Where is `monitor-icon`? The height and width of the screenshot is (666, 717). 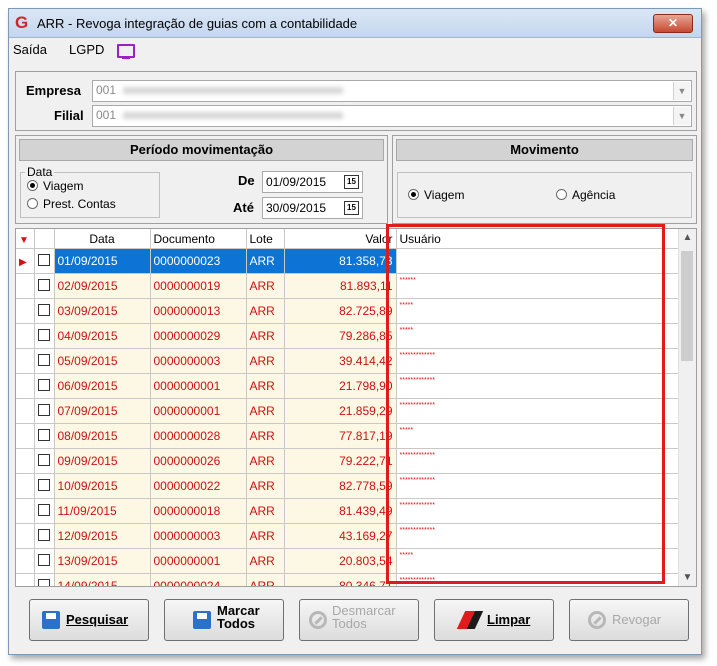 monitor-icon is located at coordinates (126, 51).